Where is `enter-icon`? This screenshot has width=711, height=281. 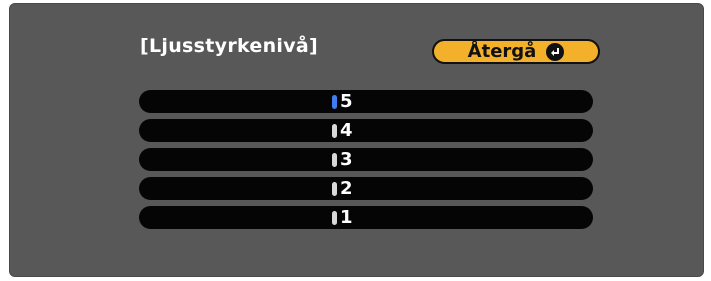
enter-icon is located at coordinates (555, 51).